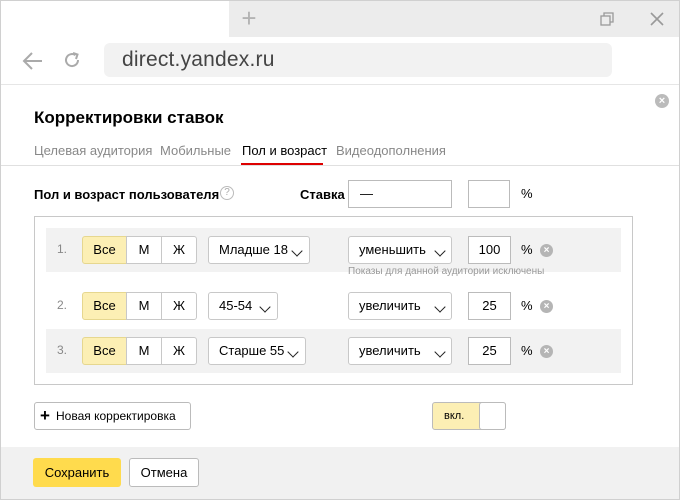 The height and width of the screenshot is (500, 680). Describe the element at coordinates (129, 117) in the screenshot. I see `dialog-title: Корректировки ставок` at that location.